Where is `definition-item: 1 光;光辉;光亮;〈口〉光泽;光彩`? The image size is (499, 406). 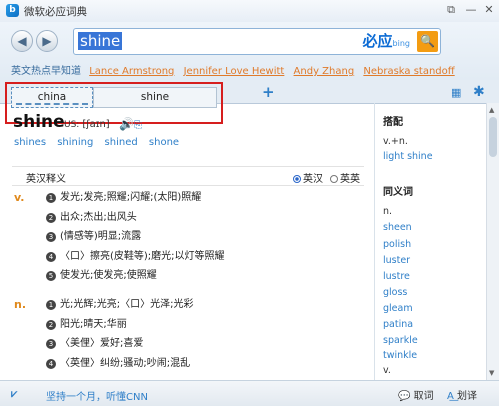 definition-item: 1 光;光辉;光亮;〈口〉光泽;光彩 is located at coordinates (119, 305).